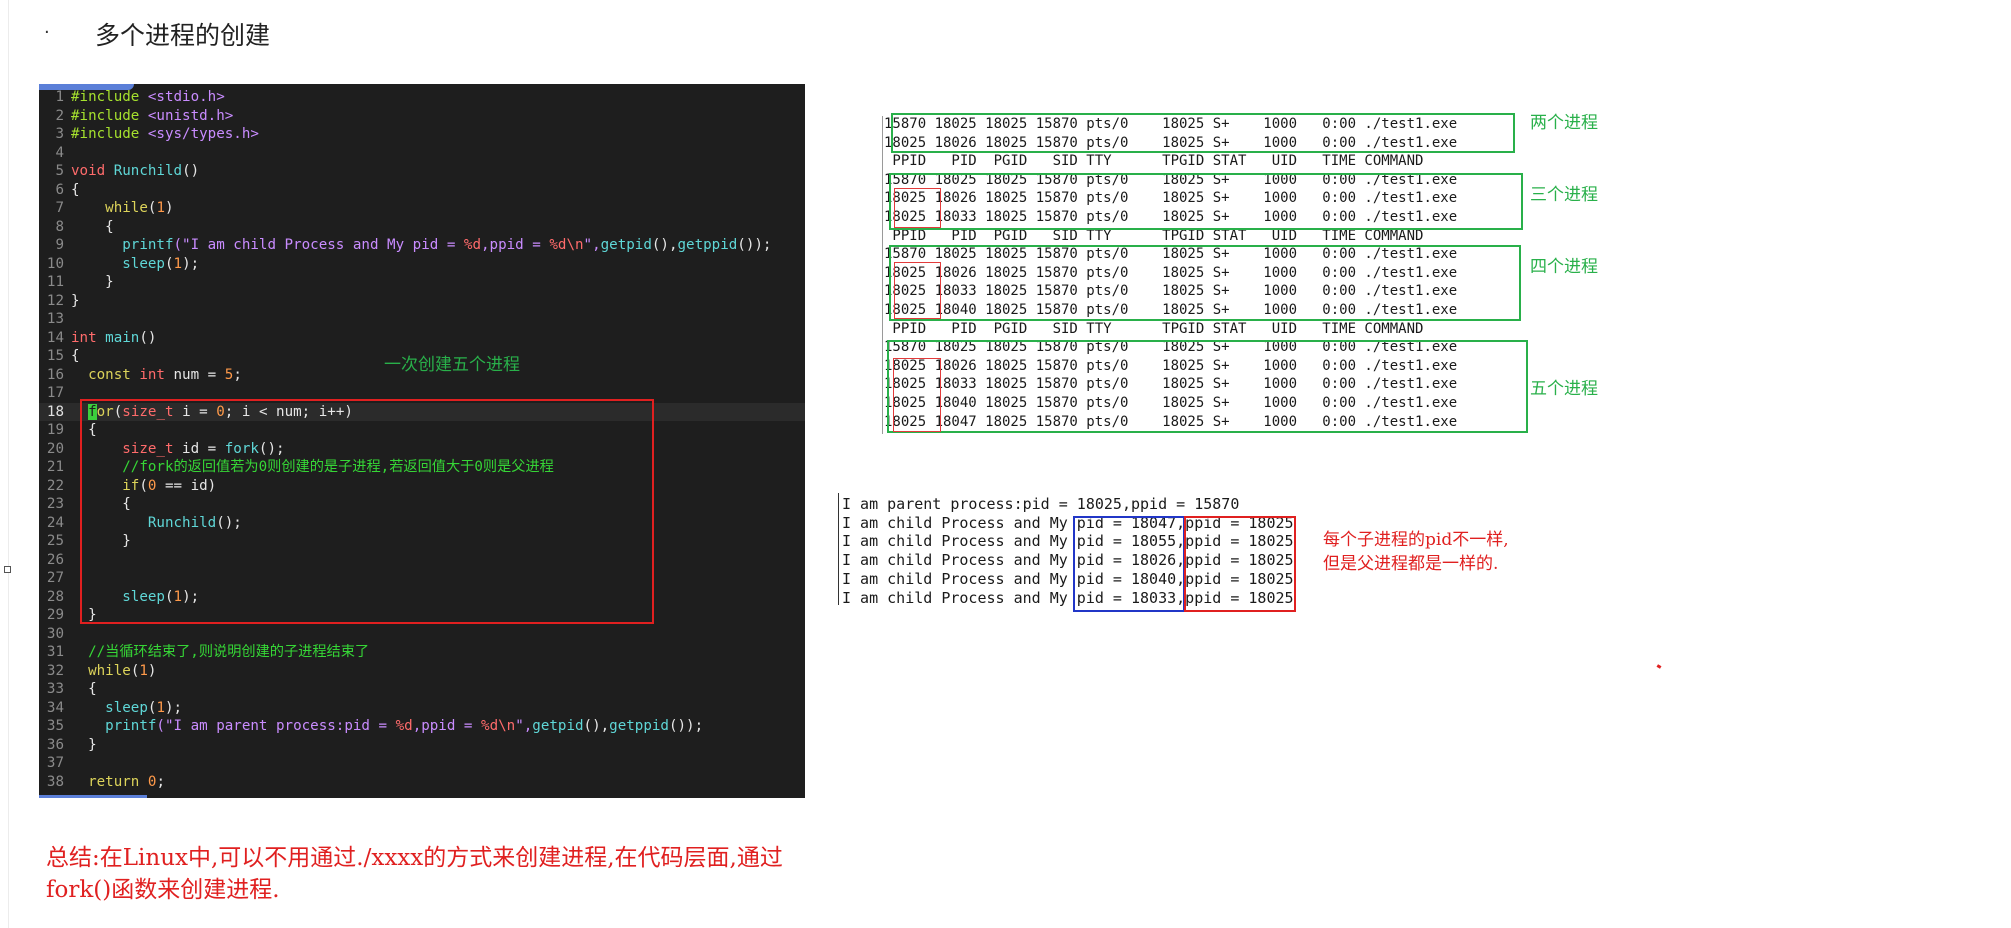 Image resolution: width=2011 pixels, height=928 pixels. What do you see at coordinates (55, 411) in the screenshot?
I see `line-number: 18` at bounding box center [55, 411].